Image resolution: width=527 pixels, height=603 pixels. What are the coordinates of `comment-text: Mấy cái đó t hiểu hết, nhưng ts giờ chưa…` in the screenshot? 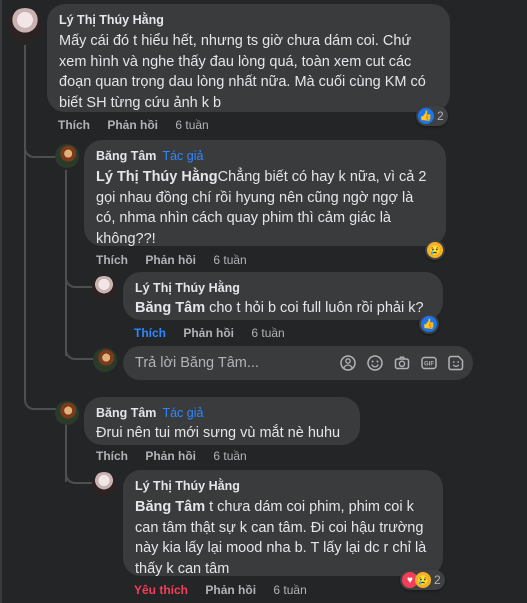 It's located at (242, 72).